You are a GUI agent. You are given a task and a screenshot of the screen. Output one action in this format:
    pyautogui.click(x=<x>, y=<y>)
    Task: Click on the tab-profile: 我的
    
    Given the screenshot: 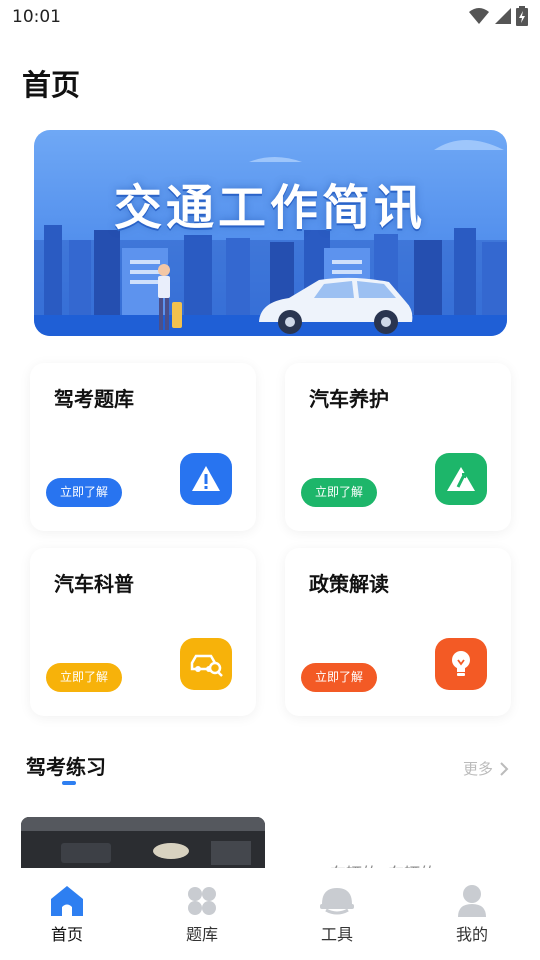 What is the action you would take?
    pyautogui.click(x=472, y=914)
    